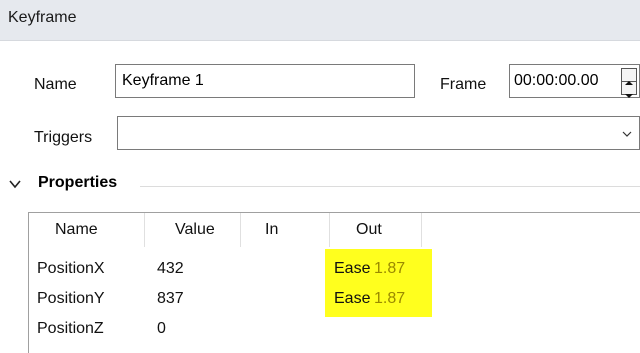 Image resolution: width=640 pixels, height=353 pixels. What do you see at coordinates (378, 133) in the screenshot?
I see `triggers-dropdown` at bounding box center [378, 133].